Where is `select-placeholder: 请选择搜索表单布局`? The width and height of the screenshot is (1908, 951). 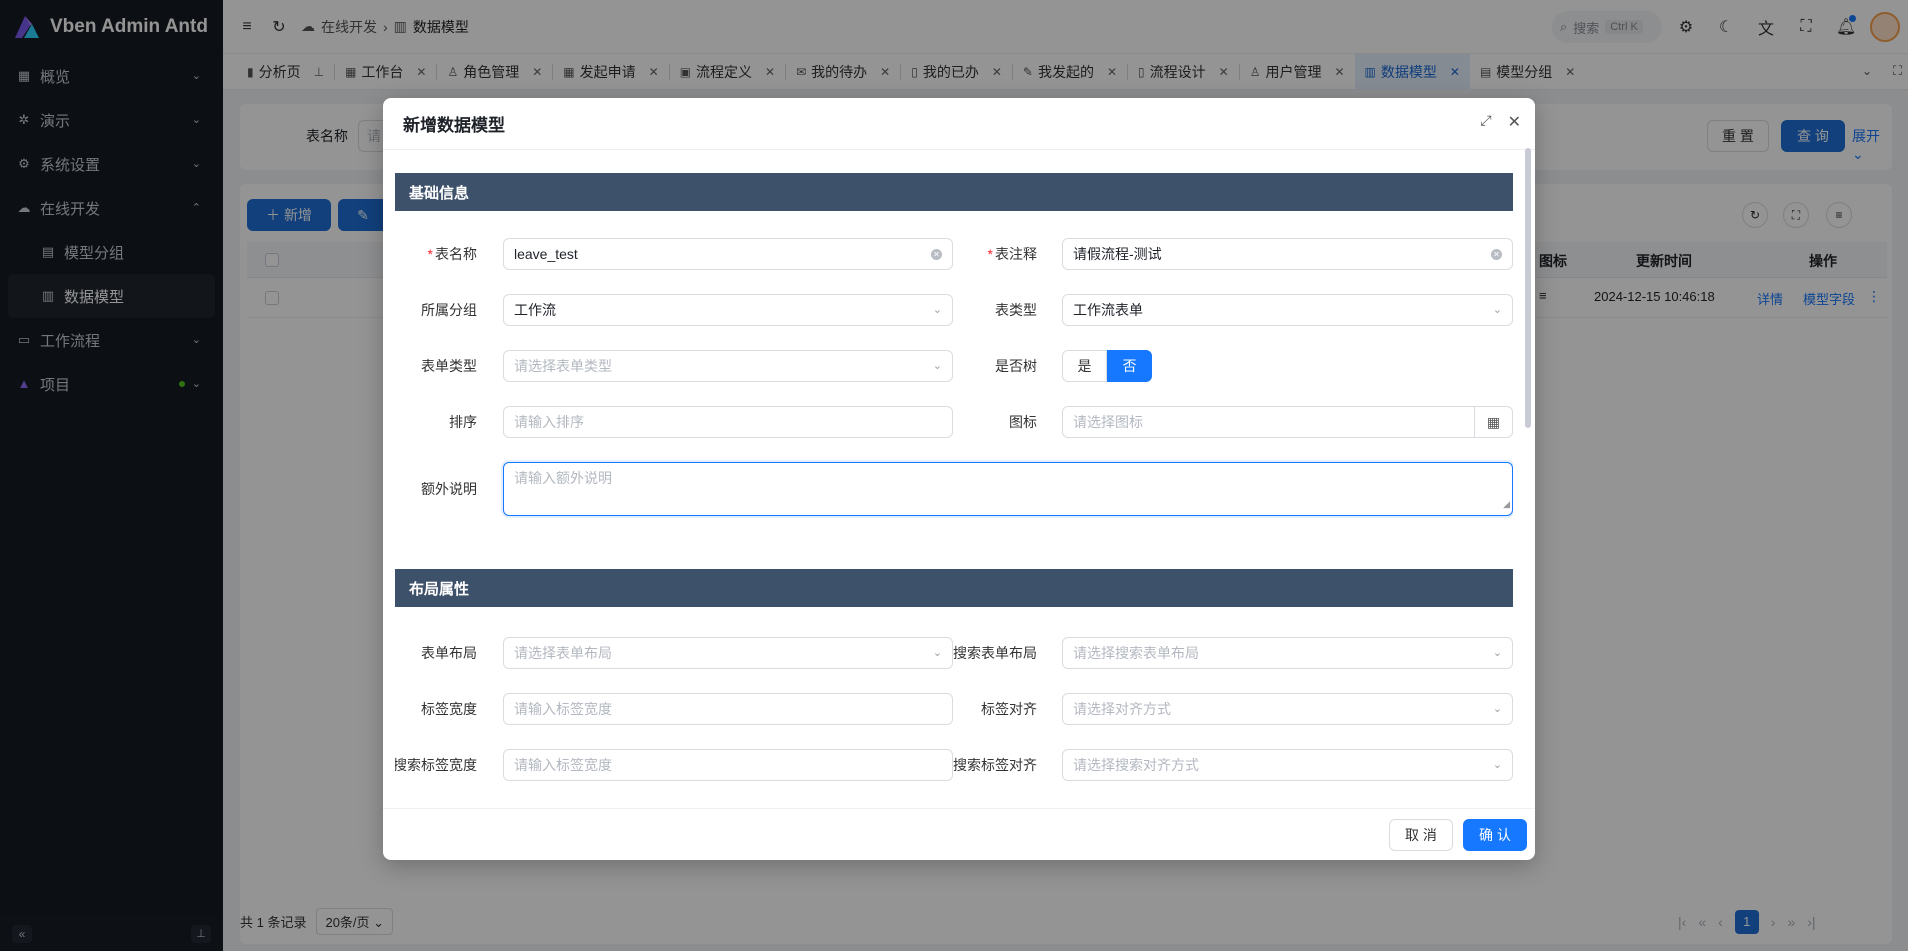 select-placeholder: 请选择搜索表单布局 is located at coordinates (1136, 653).